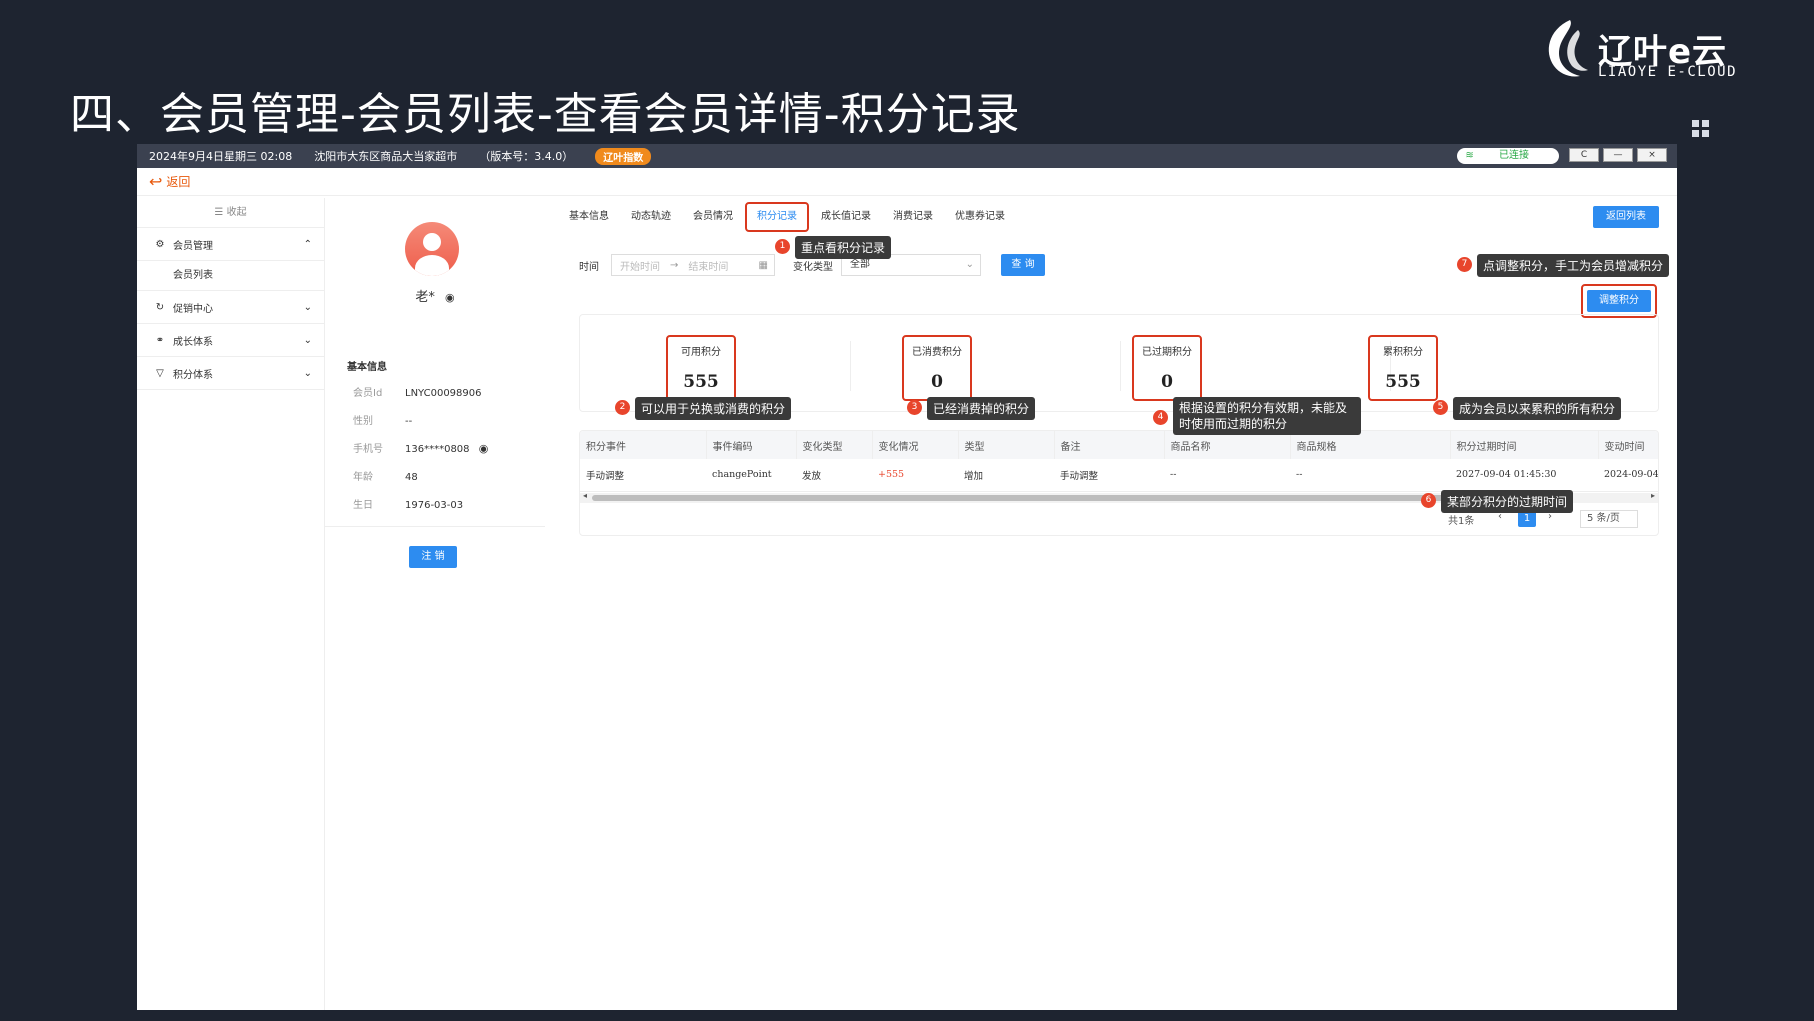 The height and width of the screenshot is (1021, 1814). I want to click on annotation-tip: 重点看积分记录, so click(843, 247).